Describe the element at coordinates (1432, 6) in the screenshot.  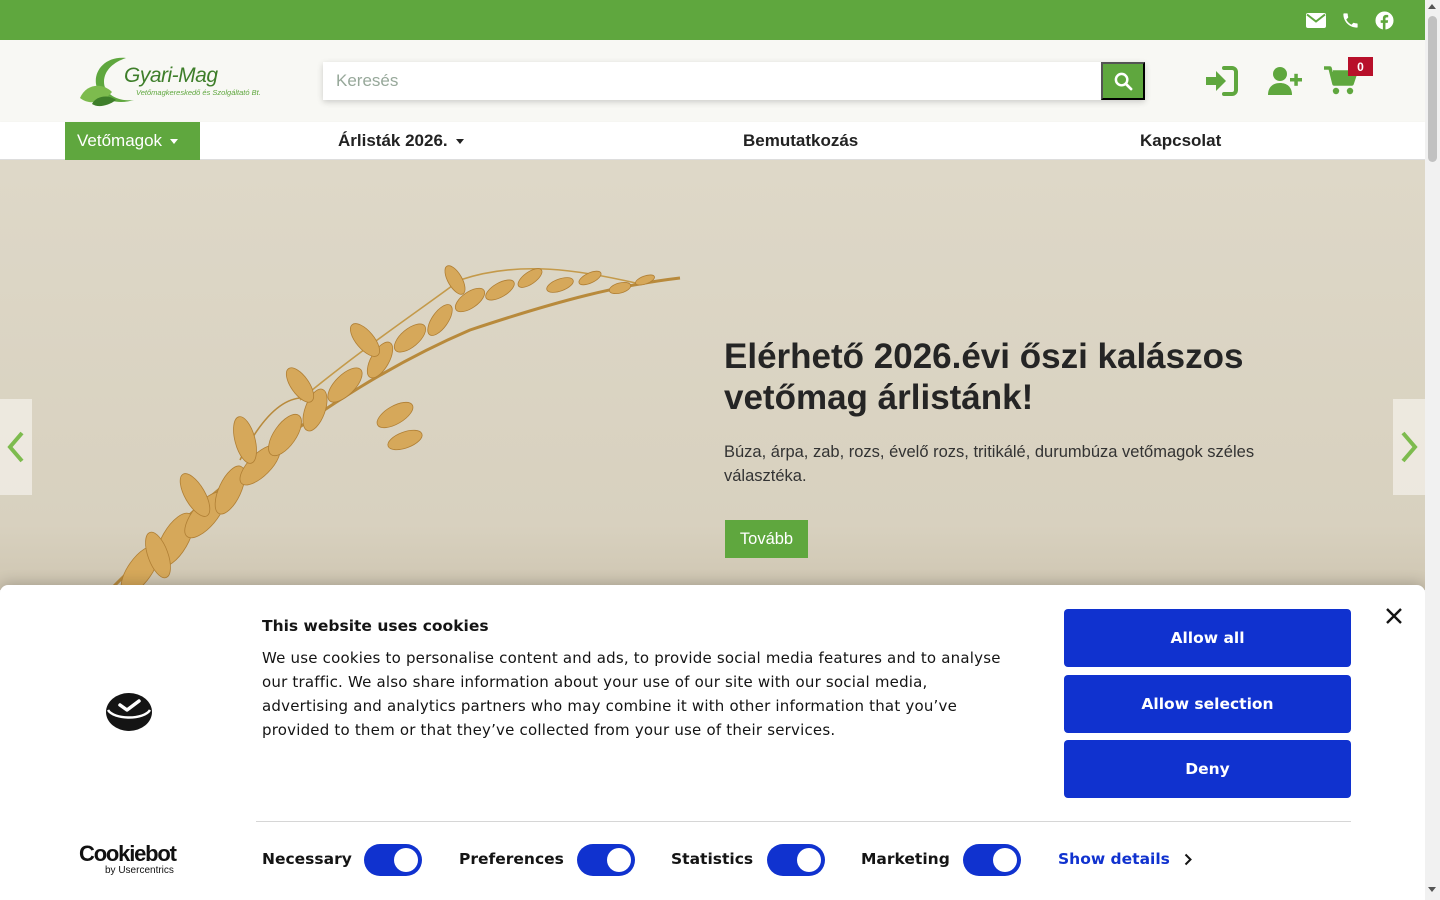
I see `scroll-up-arrow-icon` at that location.